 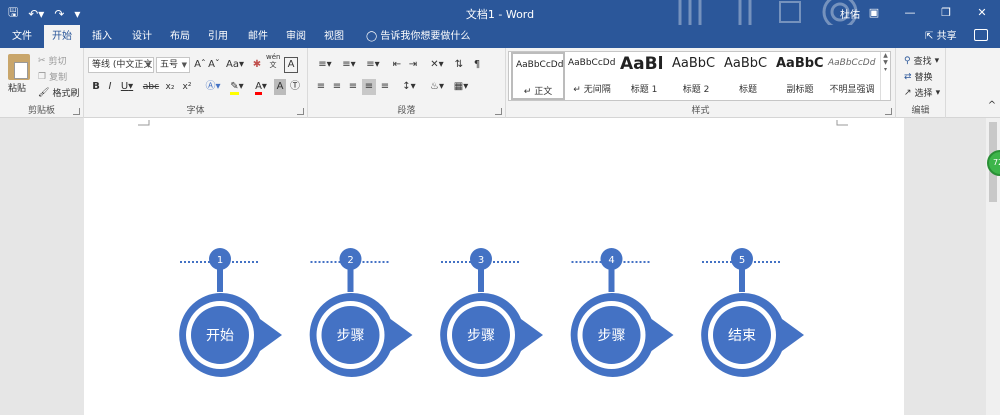 I want to click on style-heading-1: AaBl 标题 1, so click(x=644, y=76).